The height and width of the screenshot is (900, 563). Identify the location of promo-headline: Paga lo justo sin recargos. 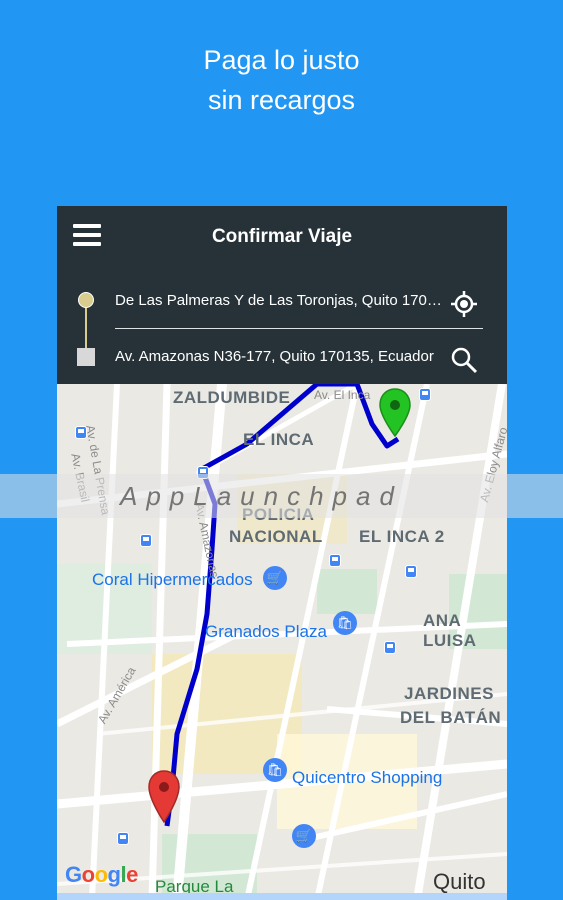
(281, 80).